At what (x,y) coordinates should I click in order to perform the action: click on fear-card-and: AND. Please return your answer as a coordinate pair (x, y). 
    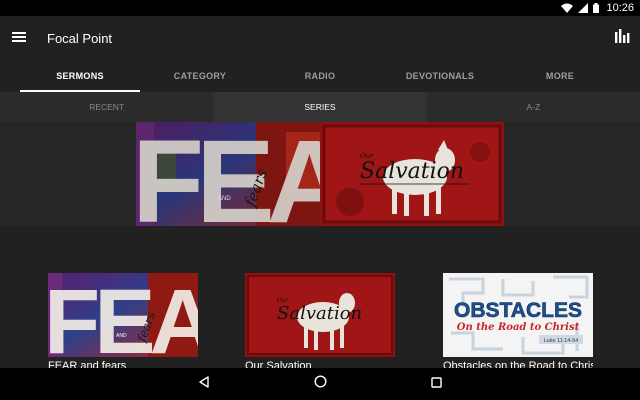
    Looking at the image, I should click on (121, 336).